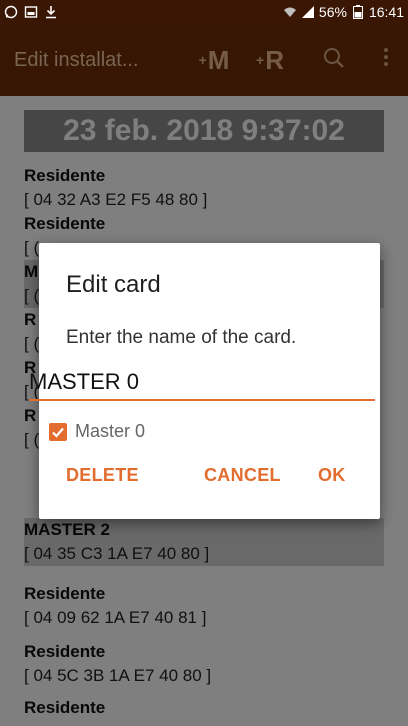 The height and width of the screenshot is (726, 408). Describe the element at coordinates (102, 475) in the screenshot. I see `delete-button: DELETE` at that location.